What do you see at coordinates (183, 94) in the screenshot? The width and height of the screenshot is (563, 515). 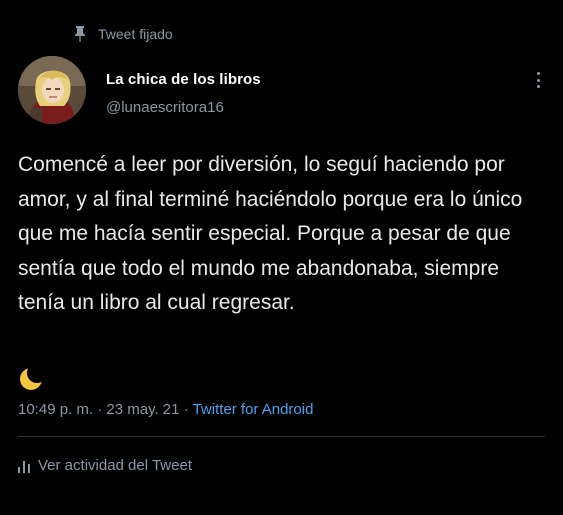 I see `author-info: La chica de los libros @lunaescritora16` at bounding box center [183, 94].